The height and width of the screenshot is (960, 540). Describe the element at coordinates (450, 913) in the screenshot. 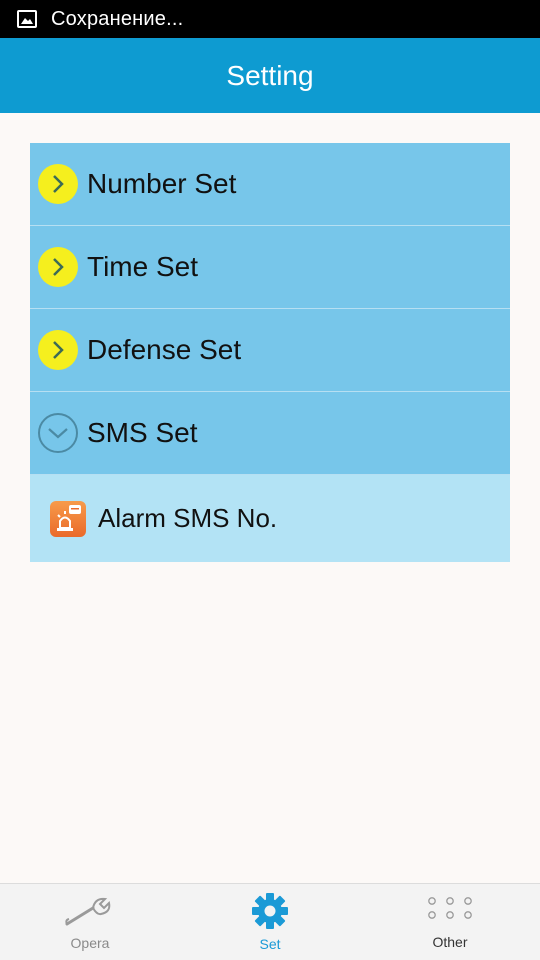

I see `dots-grid-icon` at that location.